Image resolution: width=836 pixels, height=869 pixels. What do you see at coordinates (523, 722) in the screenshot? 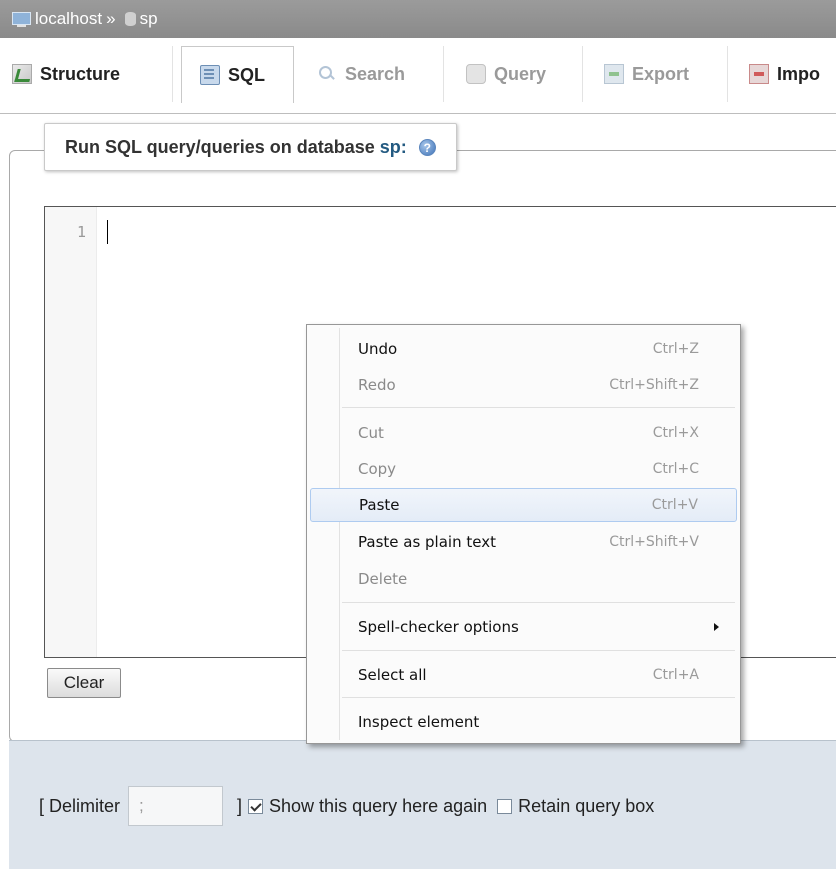
I see `menu-item-inspect: Inspect element` at bounding box center [523, 722].